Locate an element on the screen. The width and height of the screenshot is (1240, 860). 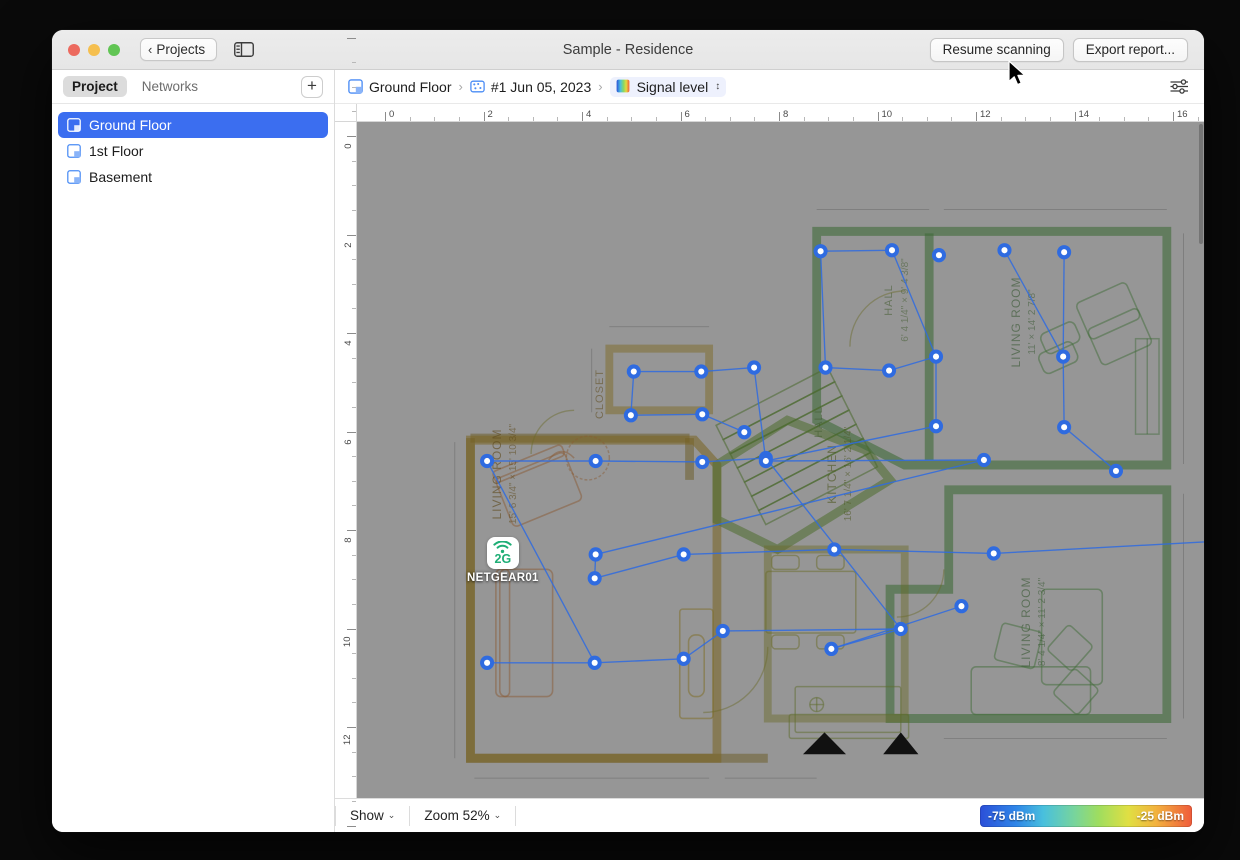
tab-project: Project is located at coordinates (95, 86).